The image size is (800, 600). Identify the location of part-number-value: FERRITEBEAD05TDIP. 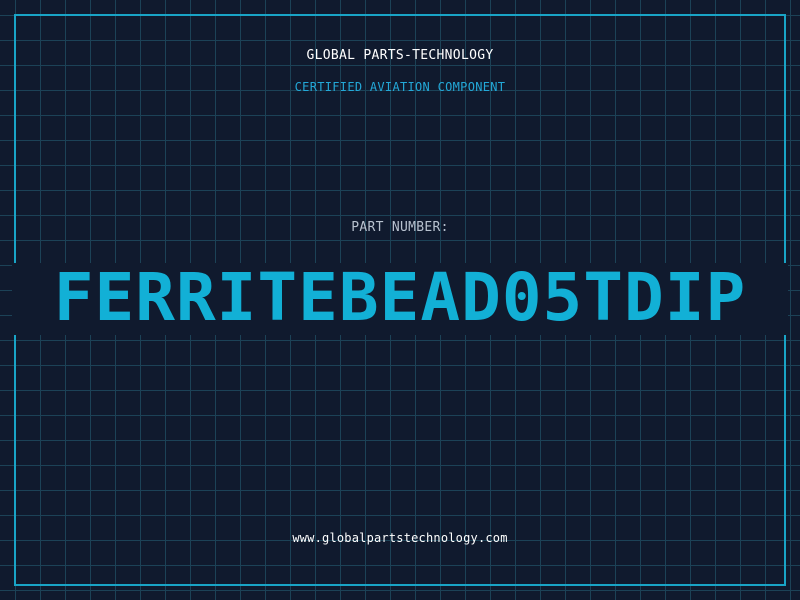
(400, 297).